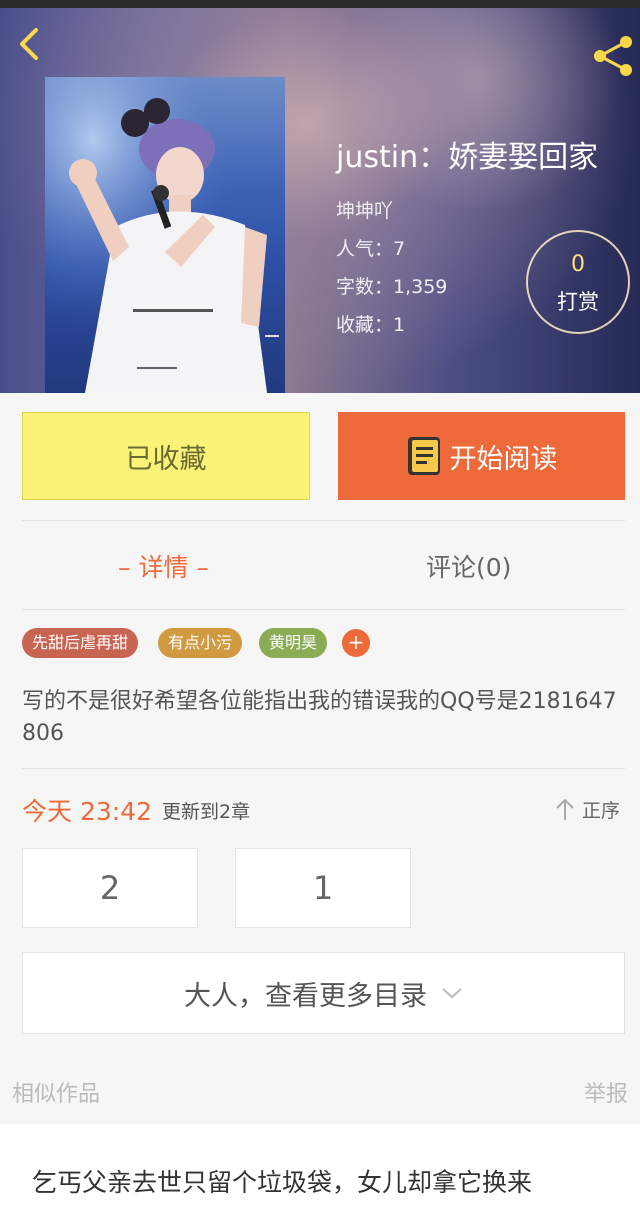  I want to click on word-count-stat: 字数：1,359, so click(392, 287).